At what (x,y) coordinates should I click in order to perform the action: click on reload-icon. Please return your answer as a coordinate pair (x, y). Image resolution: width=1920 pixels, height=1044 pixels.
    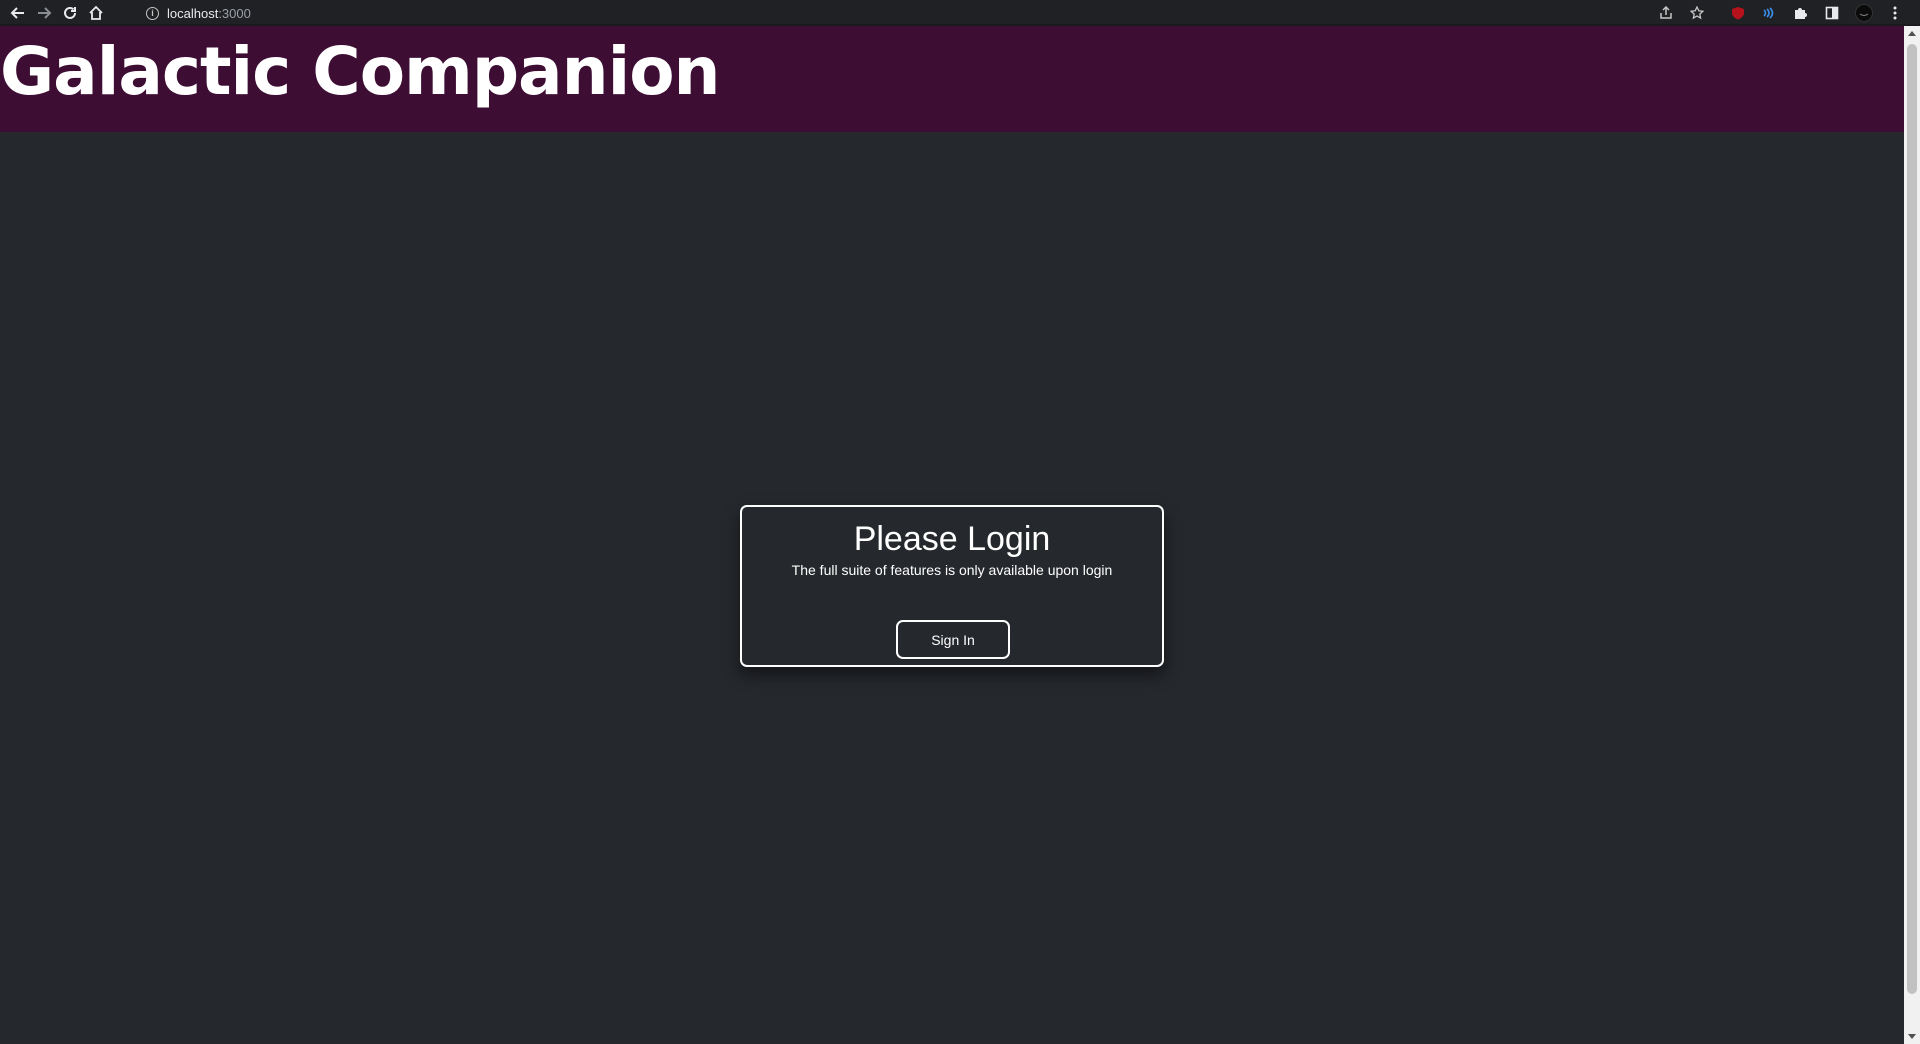
    Looking at the image, I should click on (70, 12).